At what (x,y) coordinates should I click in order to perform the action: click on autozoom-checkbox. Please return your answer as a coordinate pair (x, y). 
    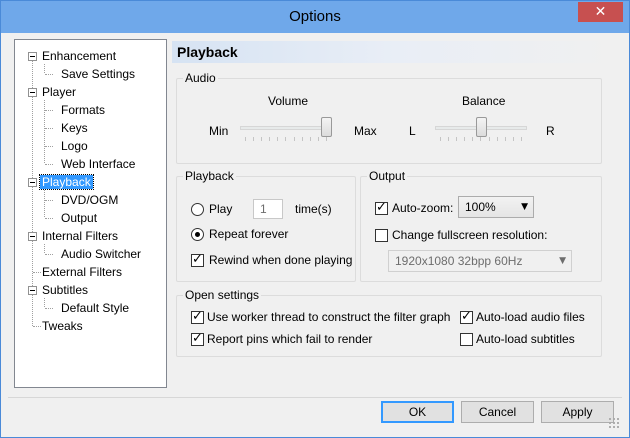
    Looking at the image, I should click on (381, 207).